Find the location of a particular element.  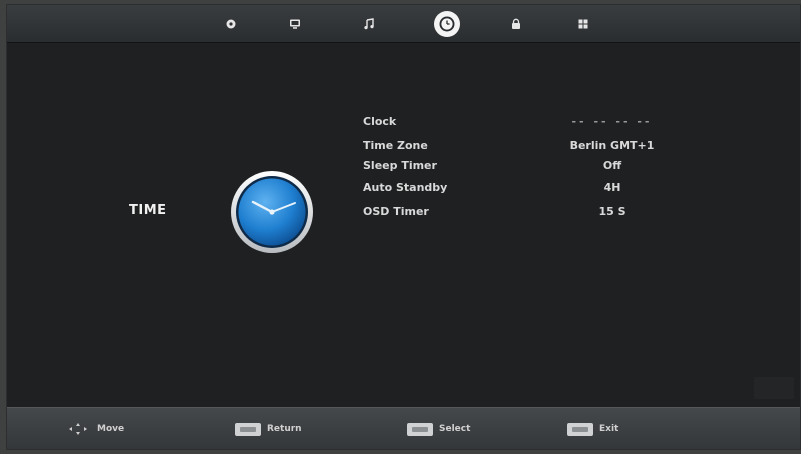

menu-item-value: 4H is located at coordinates (612, 187).